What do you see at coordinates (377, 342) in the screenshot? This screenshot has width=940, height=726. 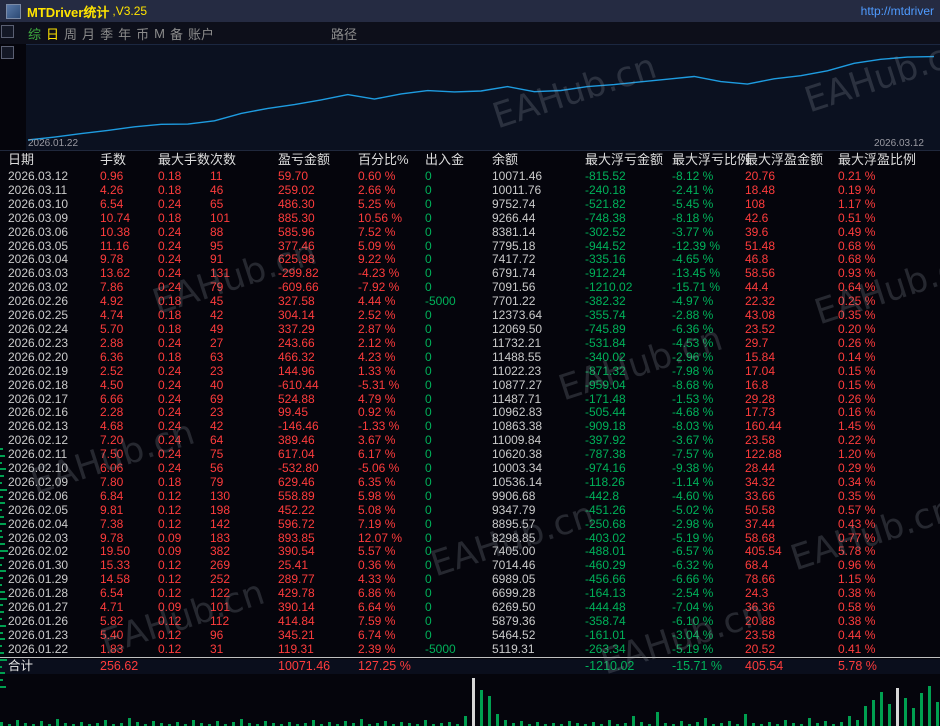 I see `cell: 2.12 %` at bounding box center [377, 342].